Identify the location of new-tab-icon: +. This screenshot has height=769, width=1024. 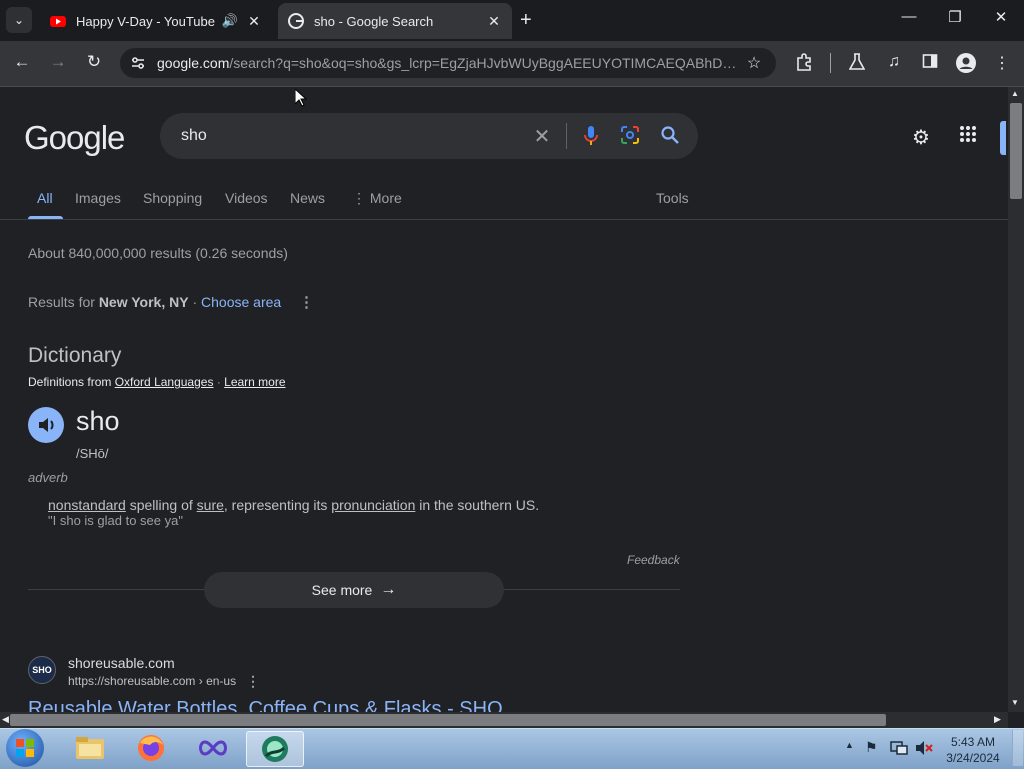
(526, 20).